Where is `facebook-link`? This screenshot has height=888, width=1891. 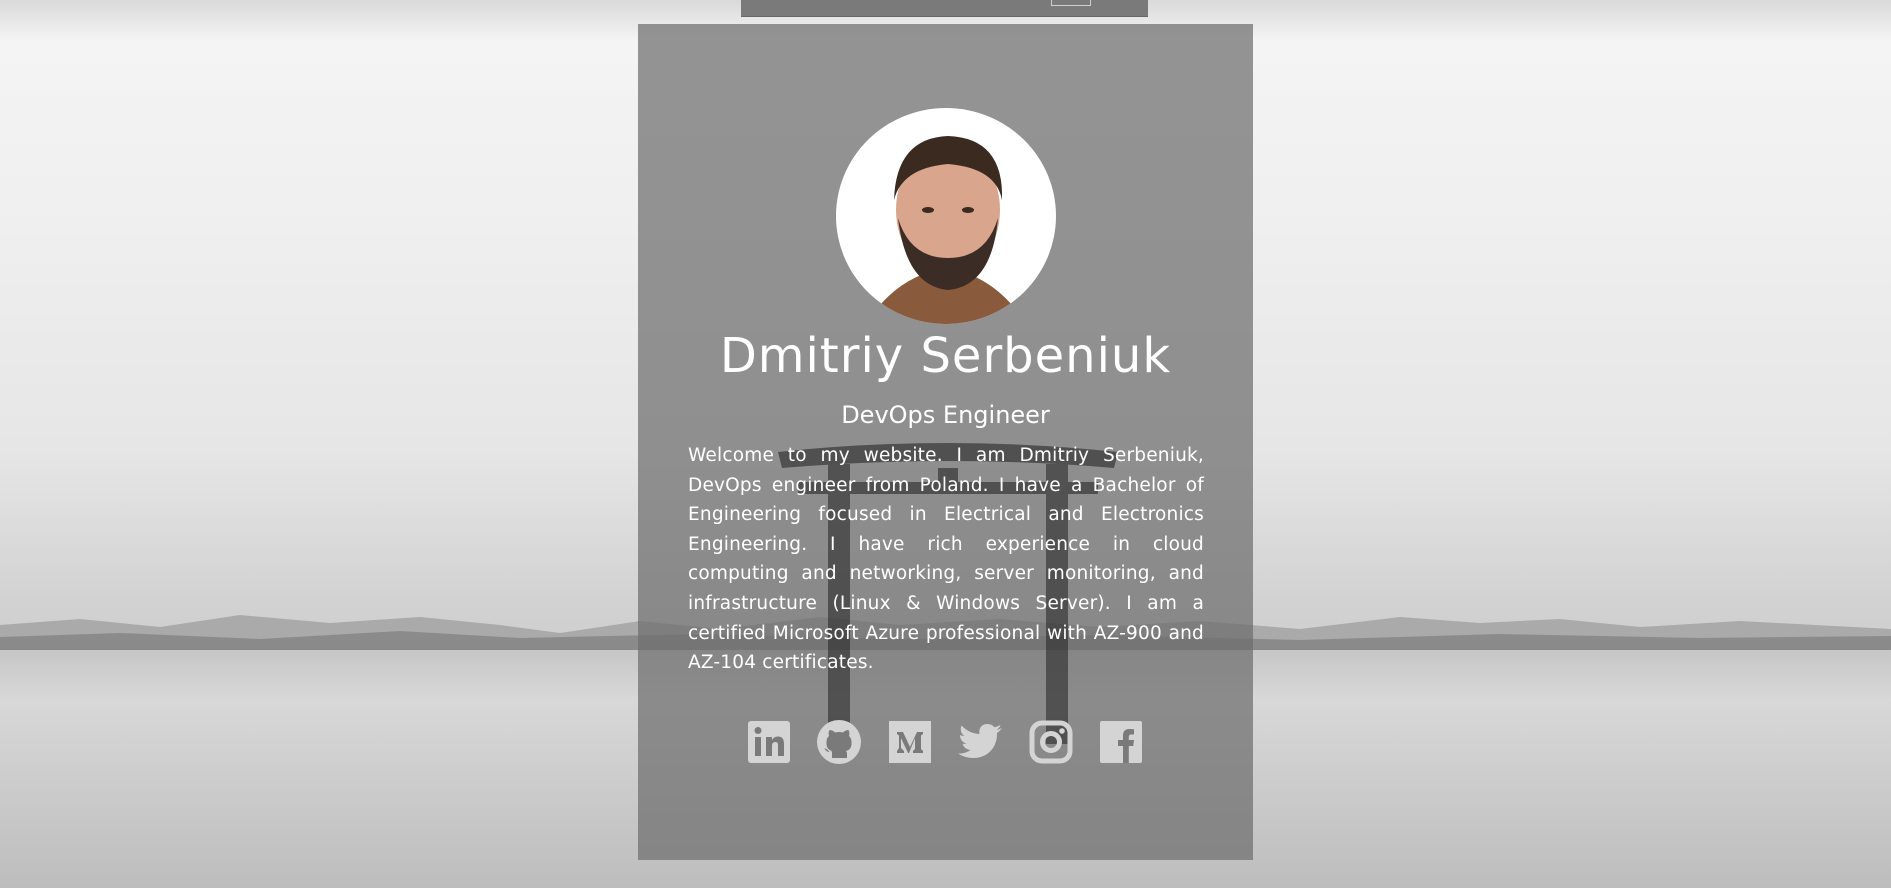
facebook-link is located at coordinates (1121, 742).